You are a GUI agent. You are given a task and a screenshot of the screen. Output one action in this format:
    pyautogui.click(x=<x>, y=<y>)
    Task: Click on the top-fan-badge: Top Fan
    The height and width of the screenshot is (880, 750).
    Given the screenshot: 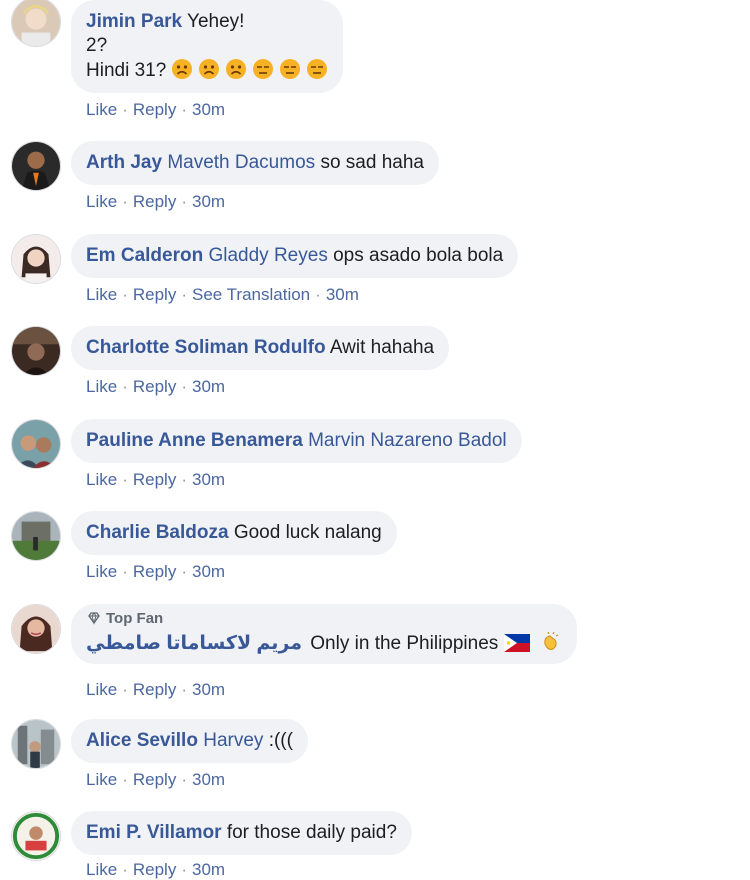 What is the action you would take?
    pyautogui.click(x=324, y=619)
    